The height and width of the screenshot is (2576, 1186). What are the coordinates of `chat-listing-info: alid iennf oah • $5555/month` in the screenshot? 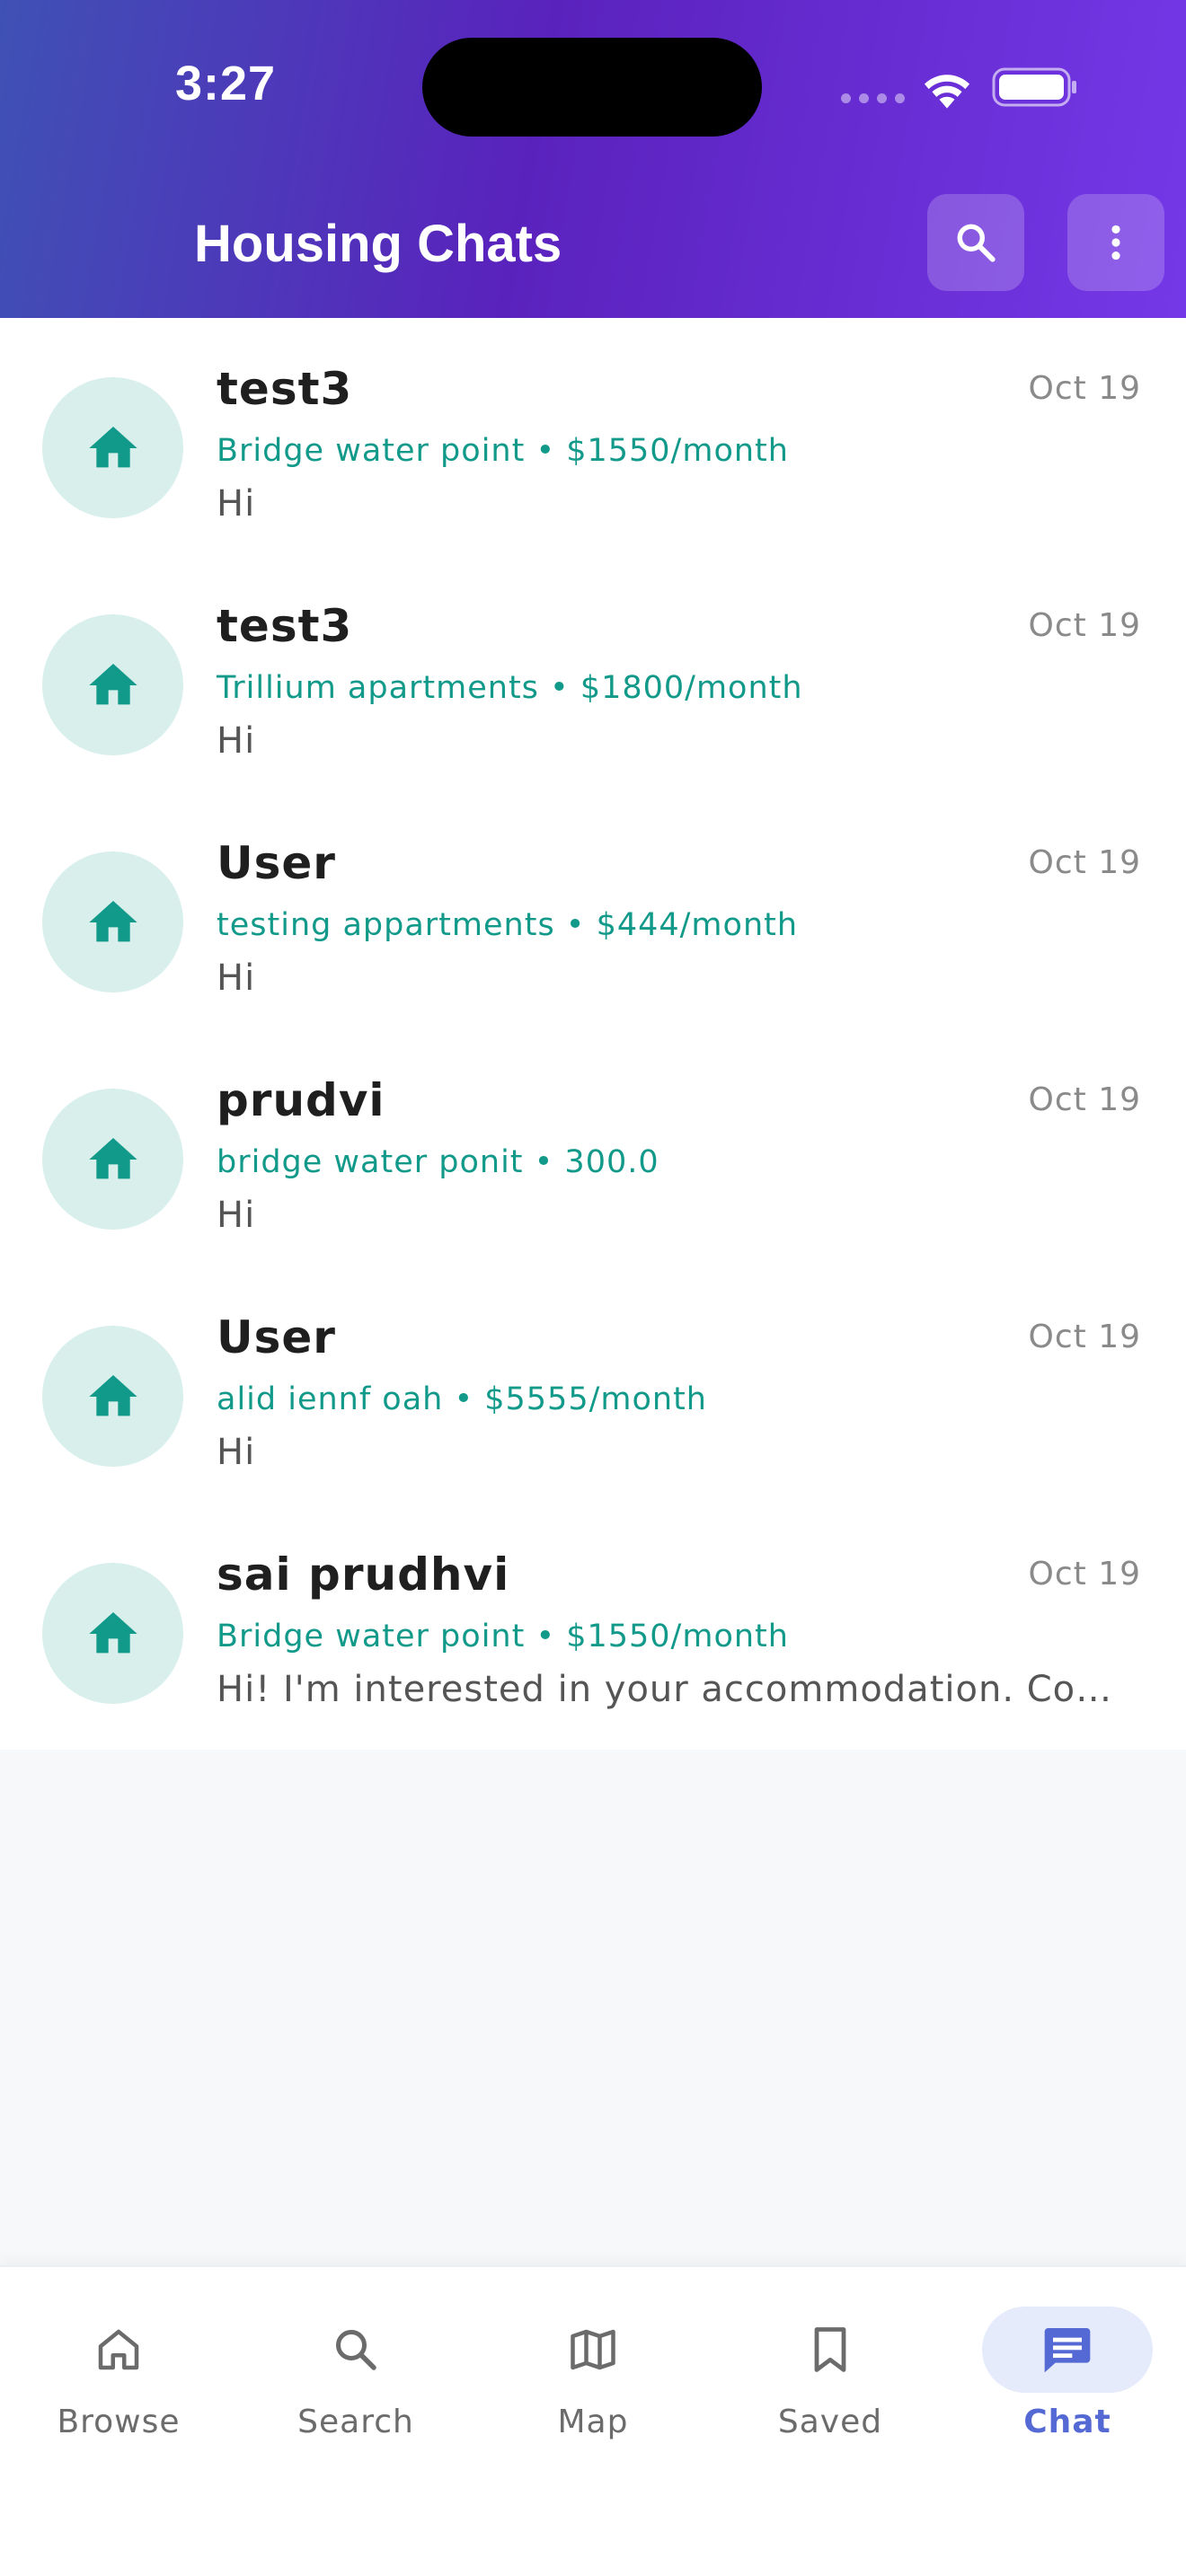 It's located at (462, 1399).